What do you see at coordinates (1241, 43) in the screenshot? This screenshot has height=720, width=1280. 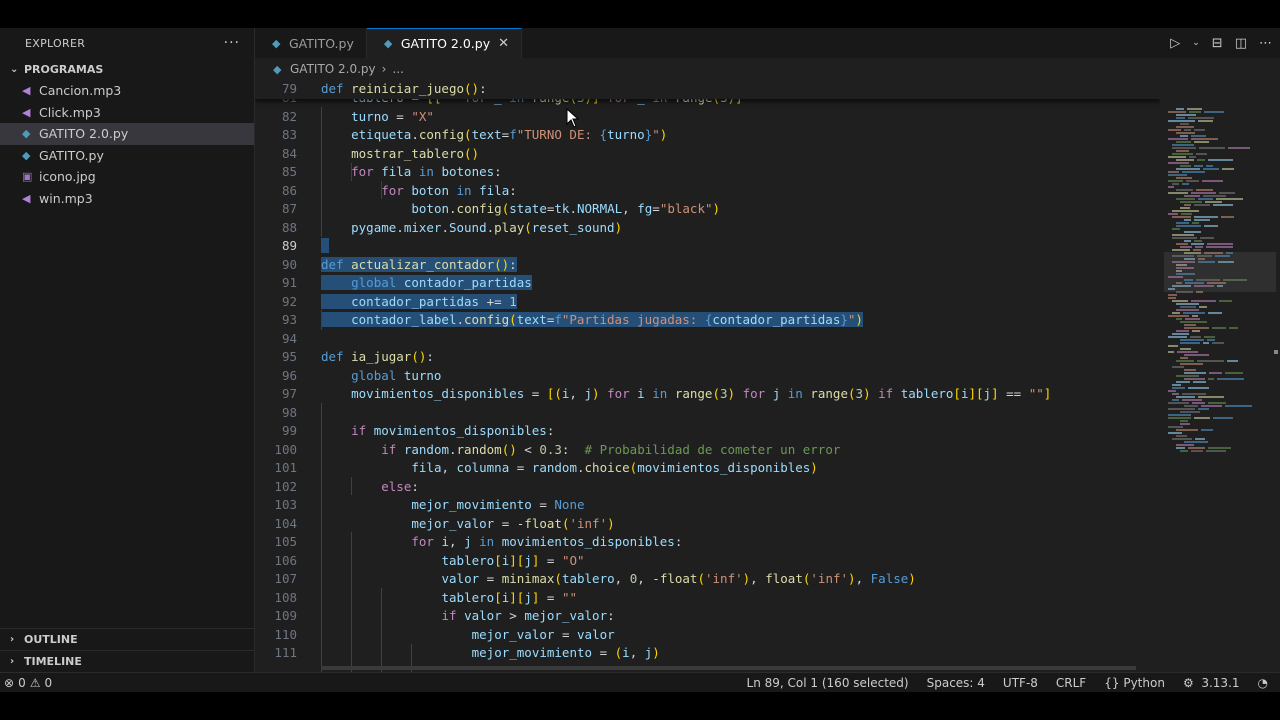 I see `split-editor-icon: ◫` at bounding box center [1241, 43].